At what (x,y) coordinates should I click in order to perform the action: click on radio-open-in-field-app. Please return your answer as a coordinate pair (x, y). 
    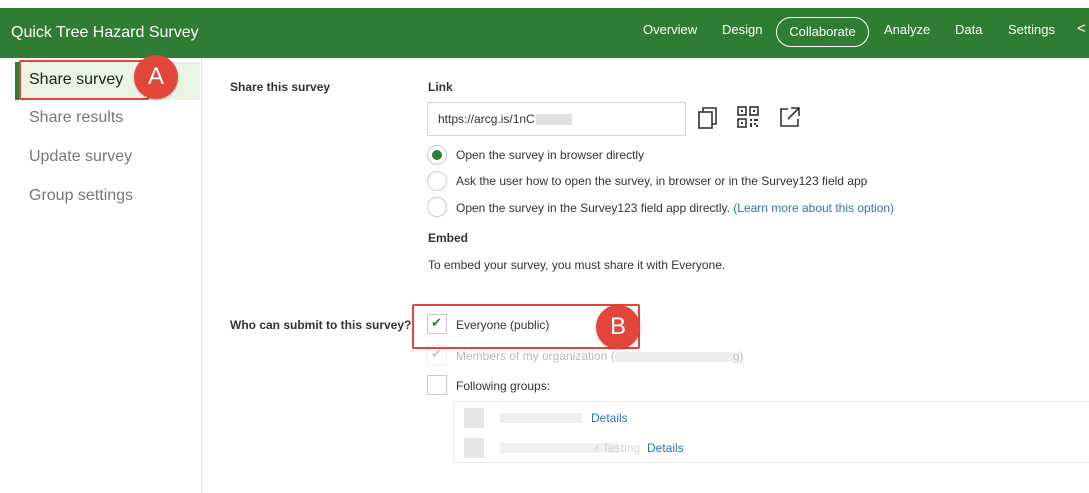
    Looking at the image, I should click on (437, 207).